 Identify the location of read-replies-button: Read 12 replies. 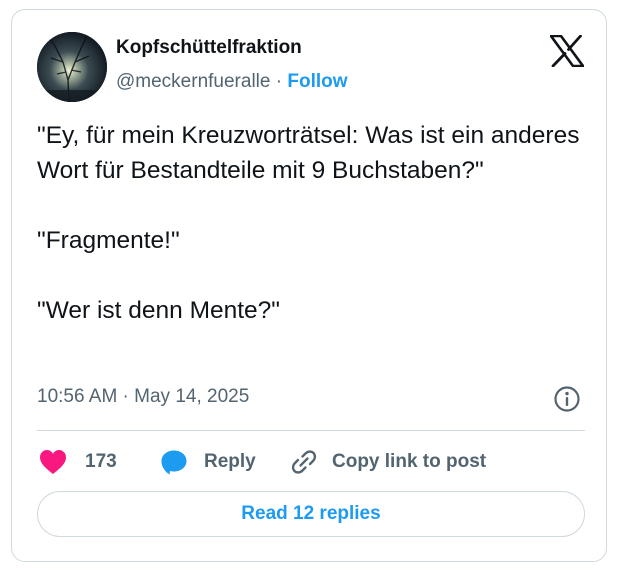
(311, 514).